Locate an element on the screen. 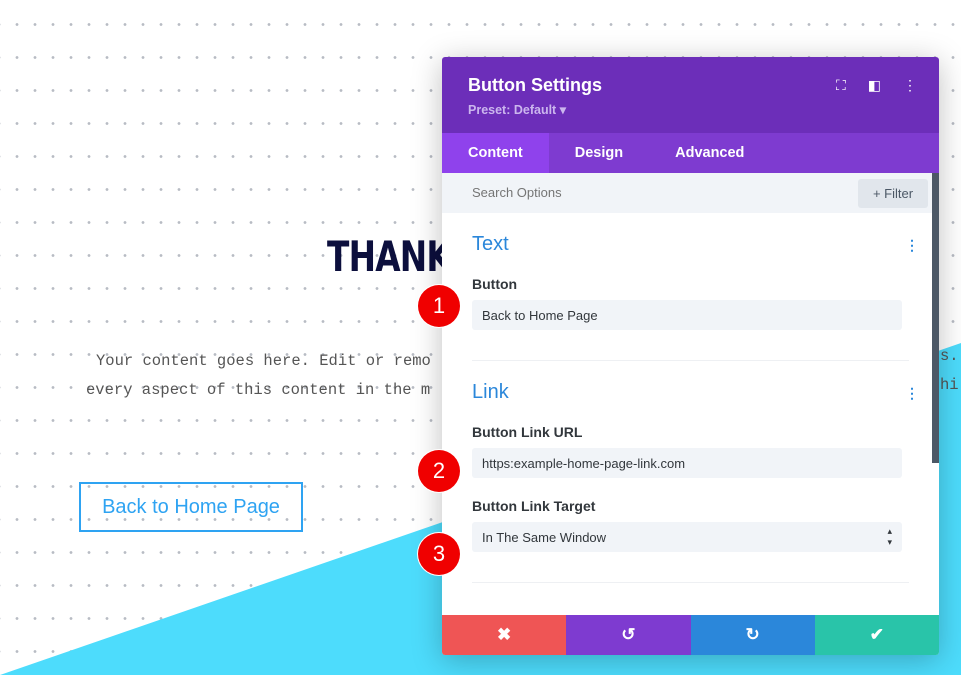  body-text-fragment: hi is located at coordinates (949, 385).